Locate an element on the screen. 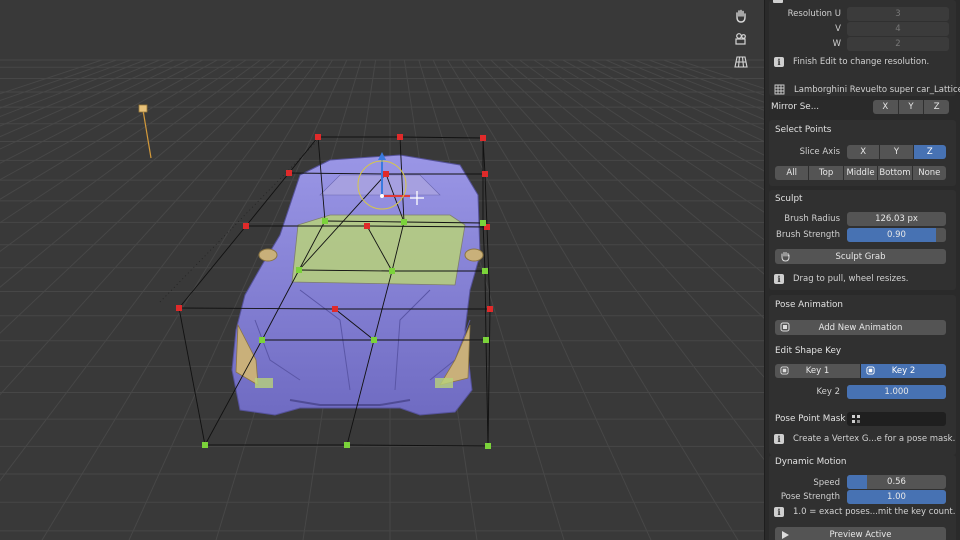  slice-z-button: Z is located at coordinates (929, 152).